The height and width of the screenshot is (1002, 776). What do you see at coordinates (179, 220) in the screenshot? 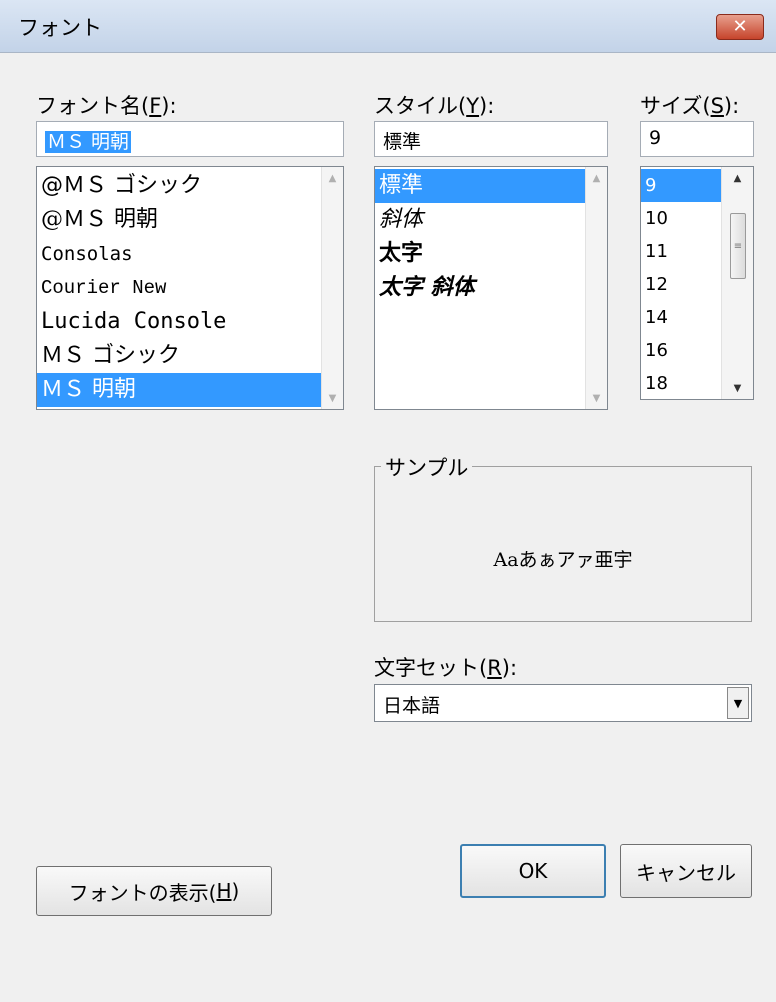
I see `font-list-item: @ＭＳ 明朝` at bounding box center [179, 220].